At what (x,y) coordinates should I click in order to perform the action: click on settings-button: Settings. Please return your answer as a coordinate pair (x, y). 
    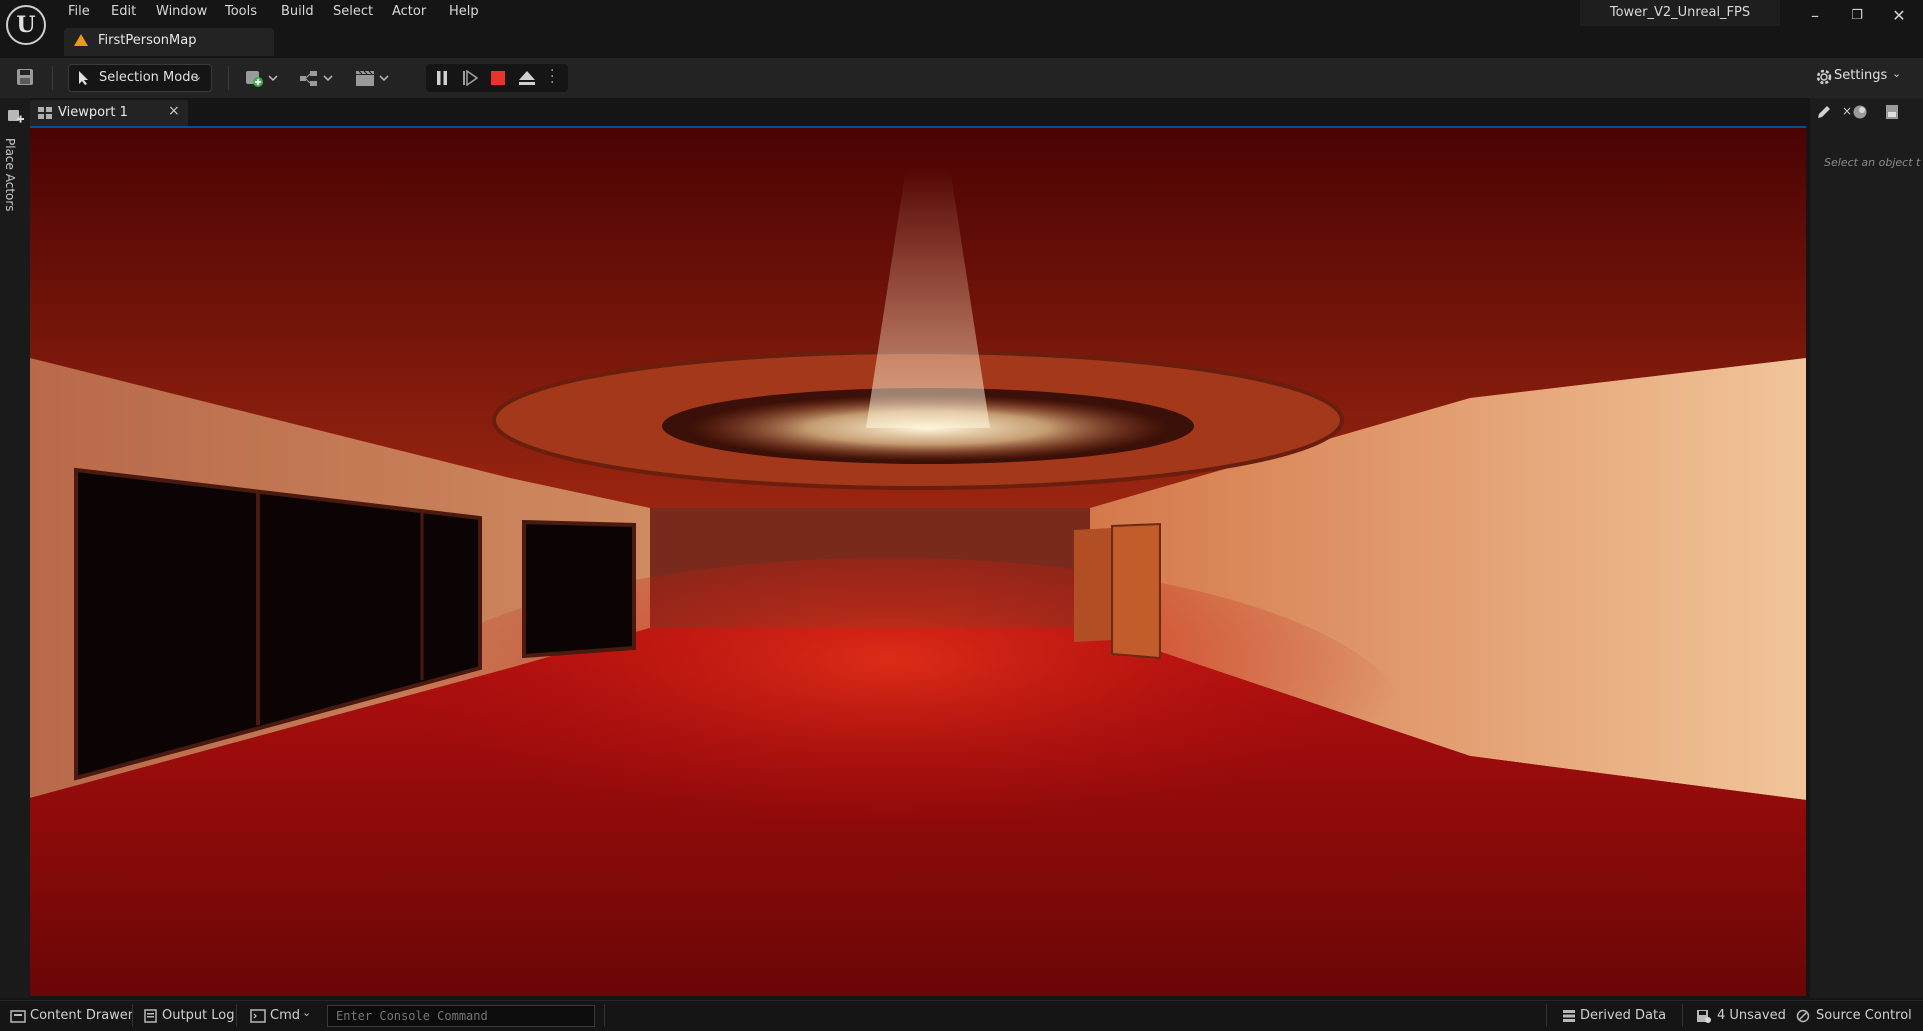
    Looking at the image, I should click on (1860, 75).